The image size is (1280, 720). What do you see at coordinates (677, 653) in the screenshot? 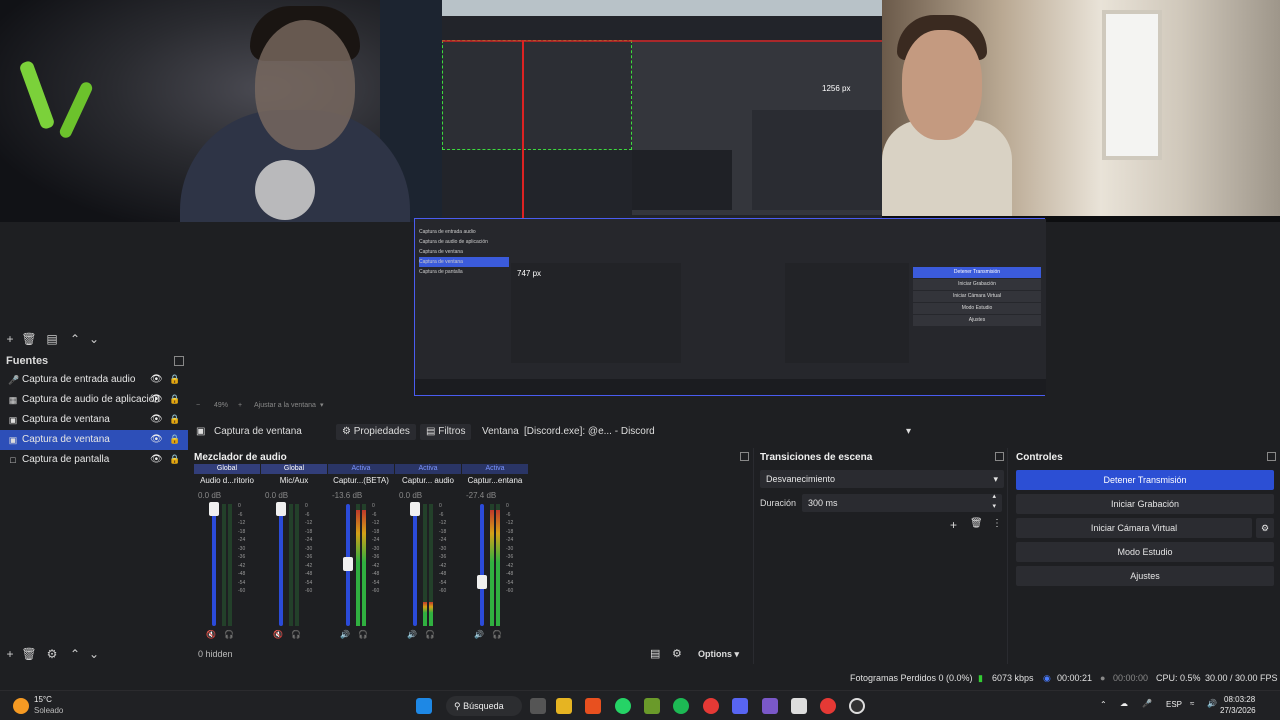
I see `advanced-audio-icon: ⚙` at bounding box center [677, 653].